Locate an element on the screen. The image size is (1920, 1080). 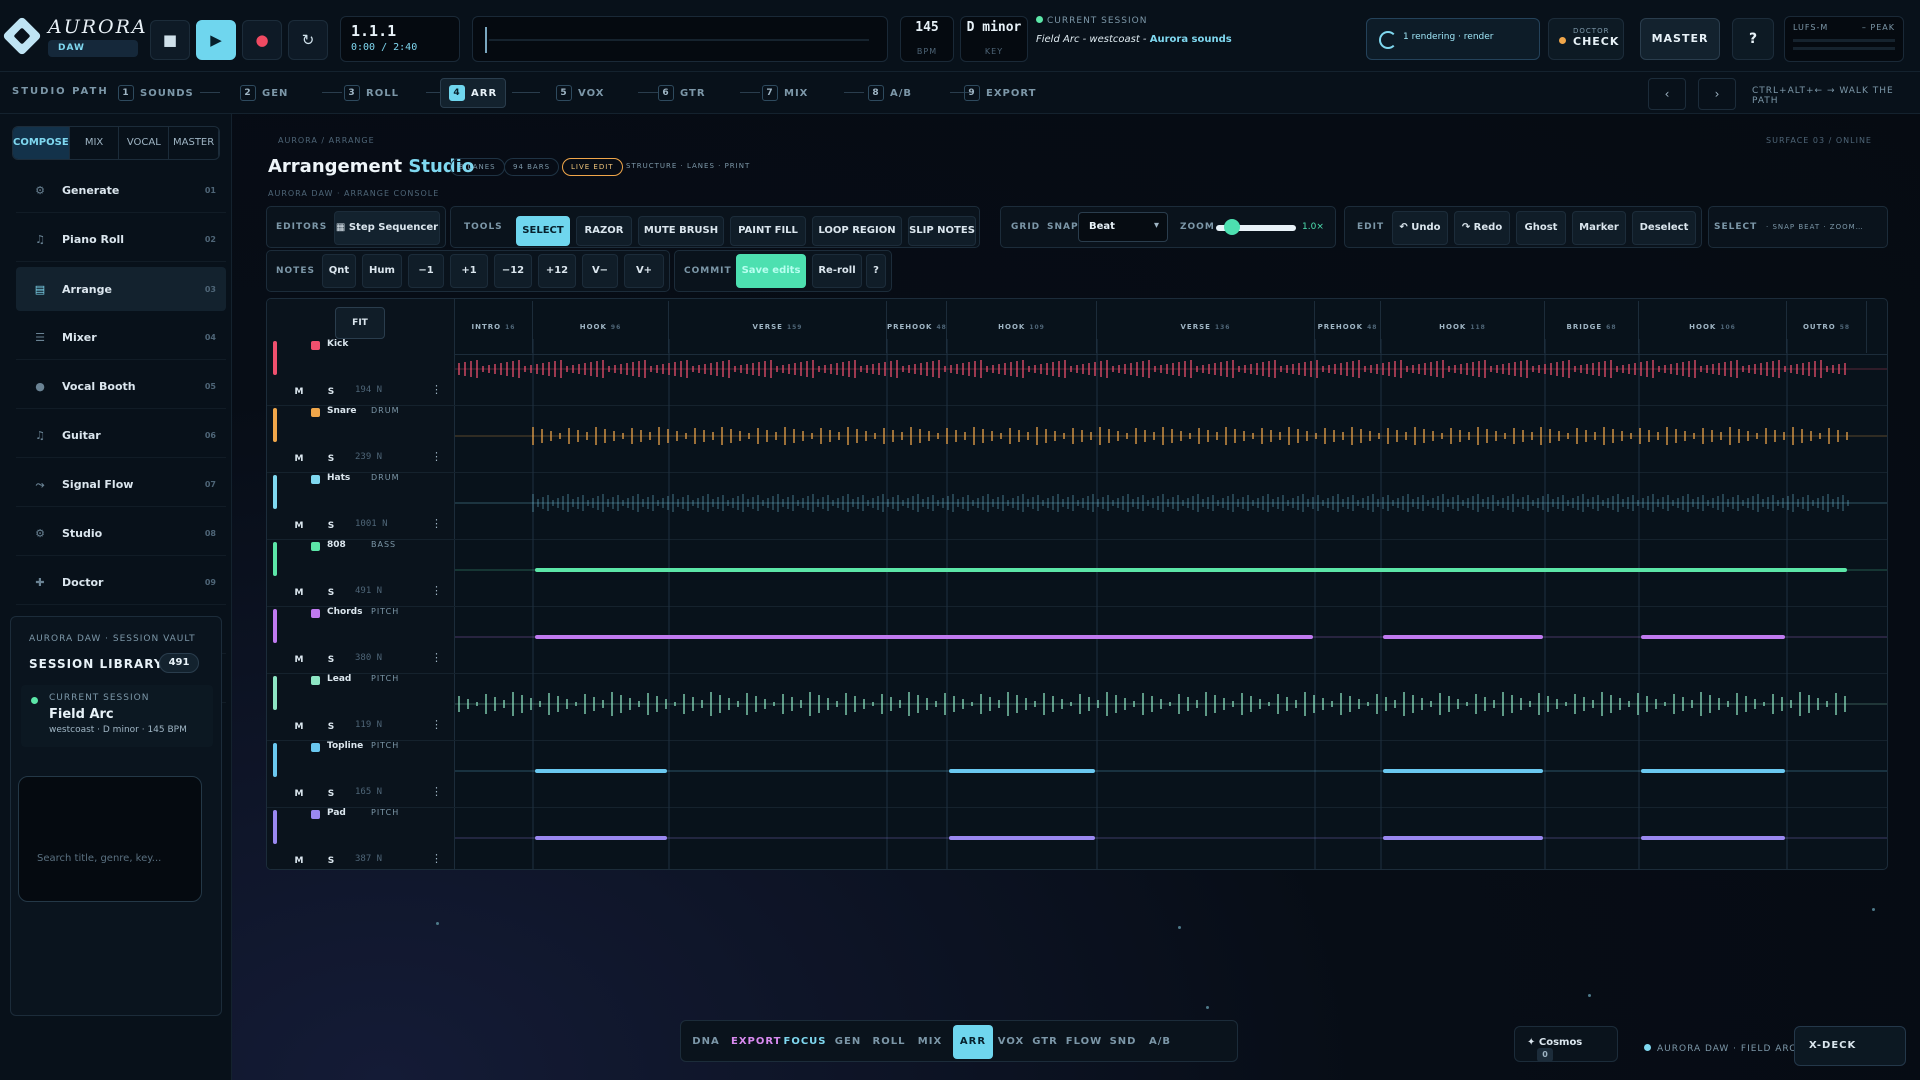
zoom-slider-handle is located at coordinates (1232, 227).